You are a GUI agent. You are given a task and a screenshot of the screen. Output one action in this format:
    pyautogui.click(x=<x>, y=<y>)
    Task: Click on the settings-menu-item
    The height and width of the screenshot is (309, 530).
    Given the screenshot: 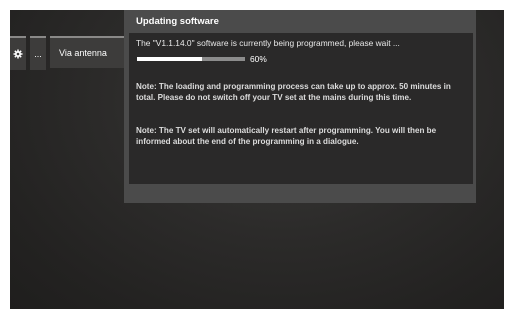 What is the action you would take?
    pyautogui.click(x=18, y=53)
    